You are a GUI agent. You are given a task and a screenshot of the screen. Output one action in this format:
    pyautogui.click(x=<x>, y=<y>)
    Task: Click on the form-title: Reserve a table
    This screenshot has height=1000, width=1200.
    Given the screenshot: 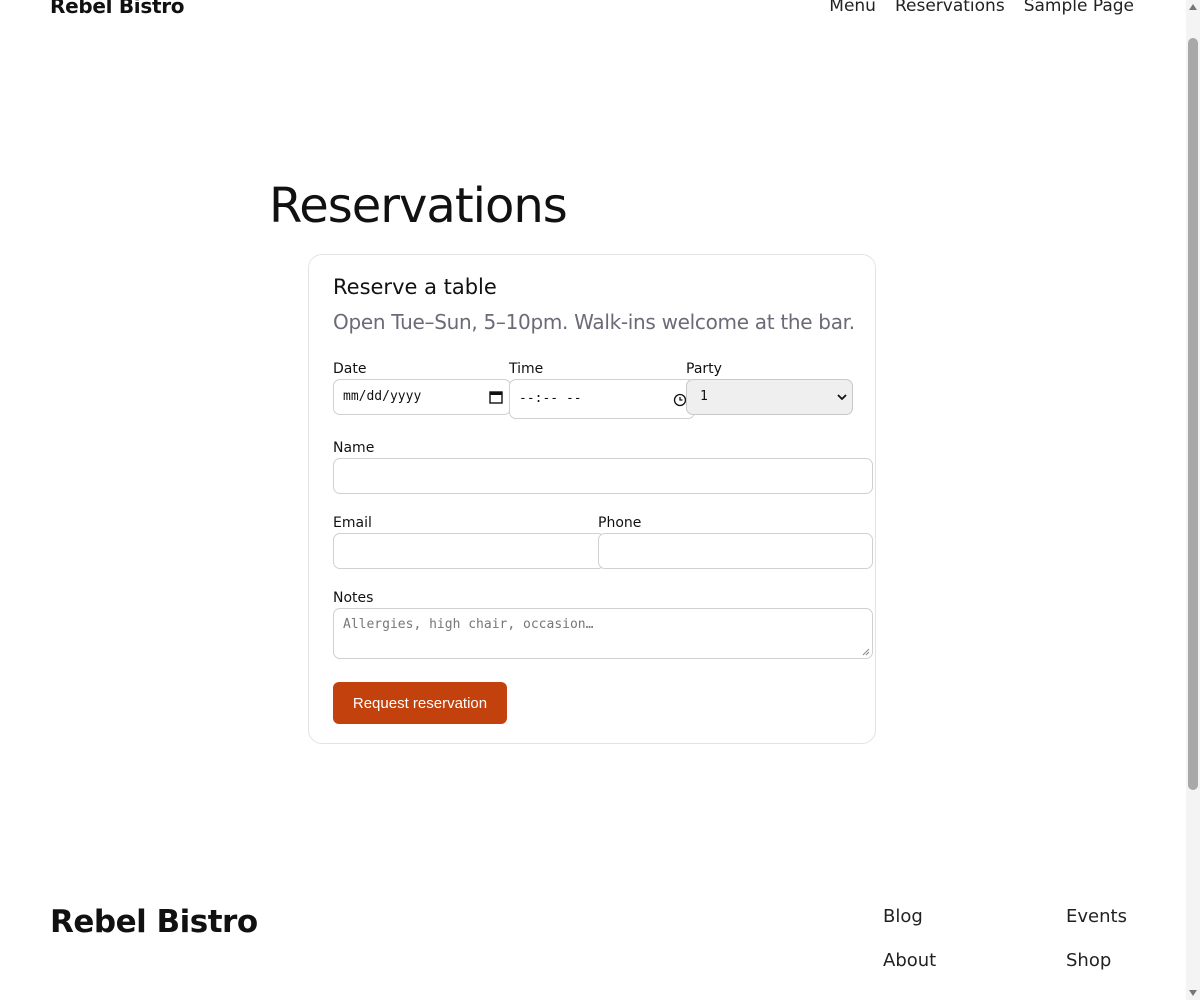 What is the action you would take?
    pyautogui.click(x=415, y=287)
    